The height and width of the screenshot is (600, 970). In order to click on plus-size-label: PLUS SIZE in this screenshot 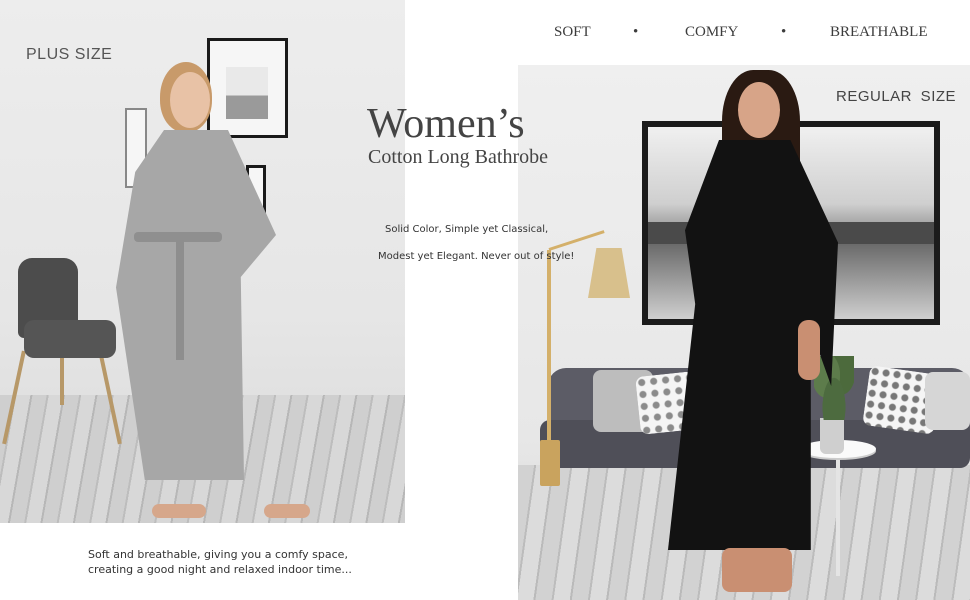, I will do `click(69, 54)`.